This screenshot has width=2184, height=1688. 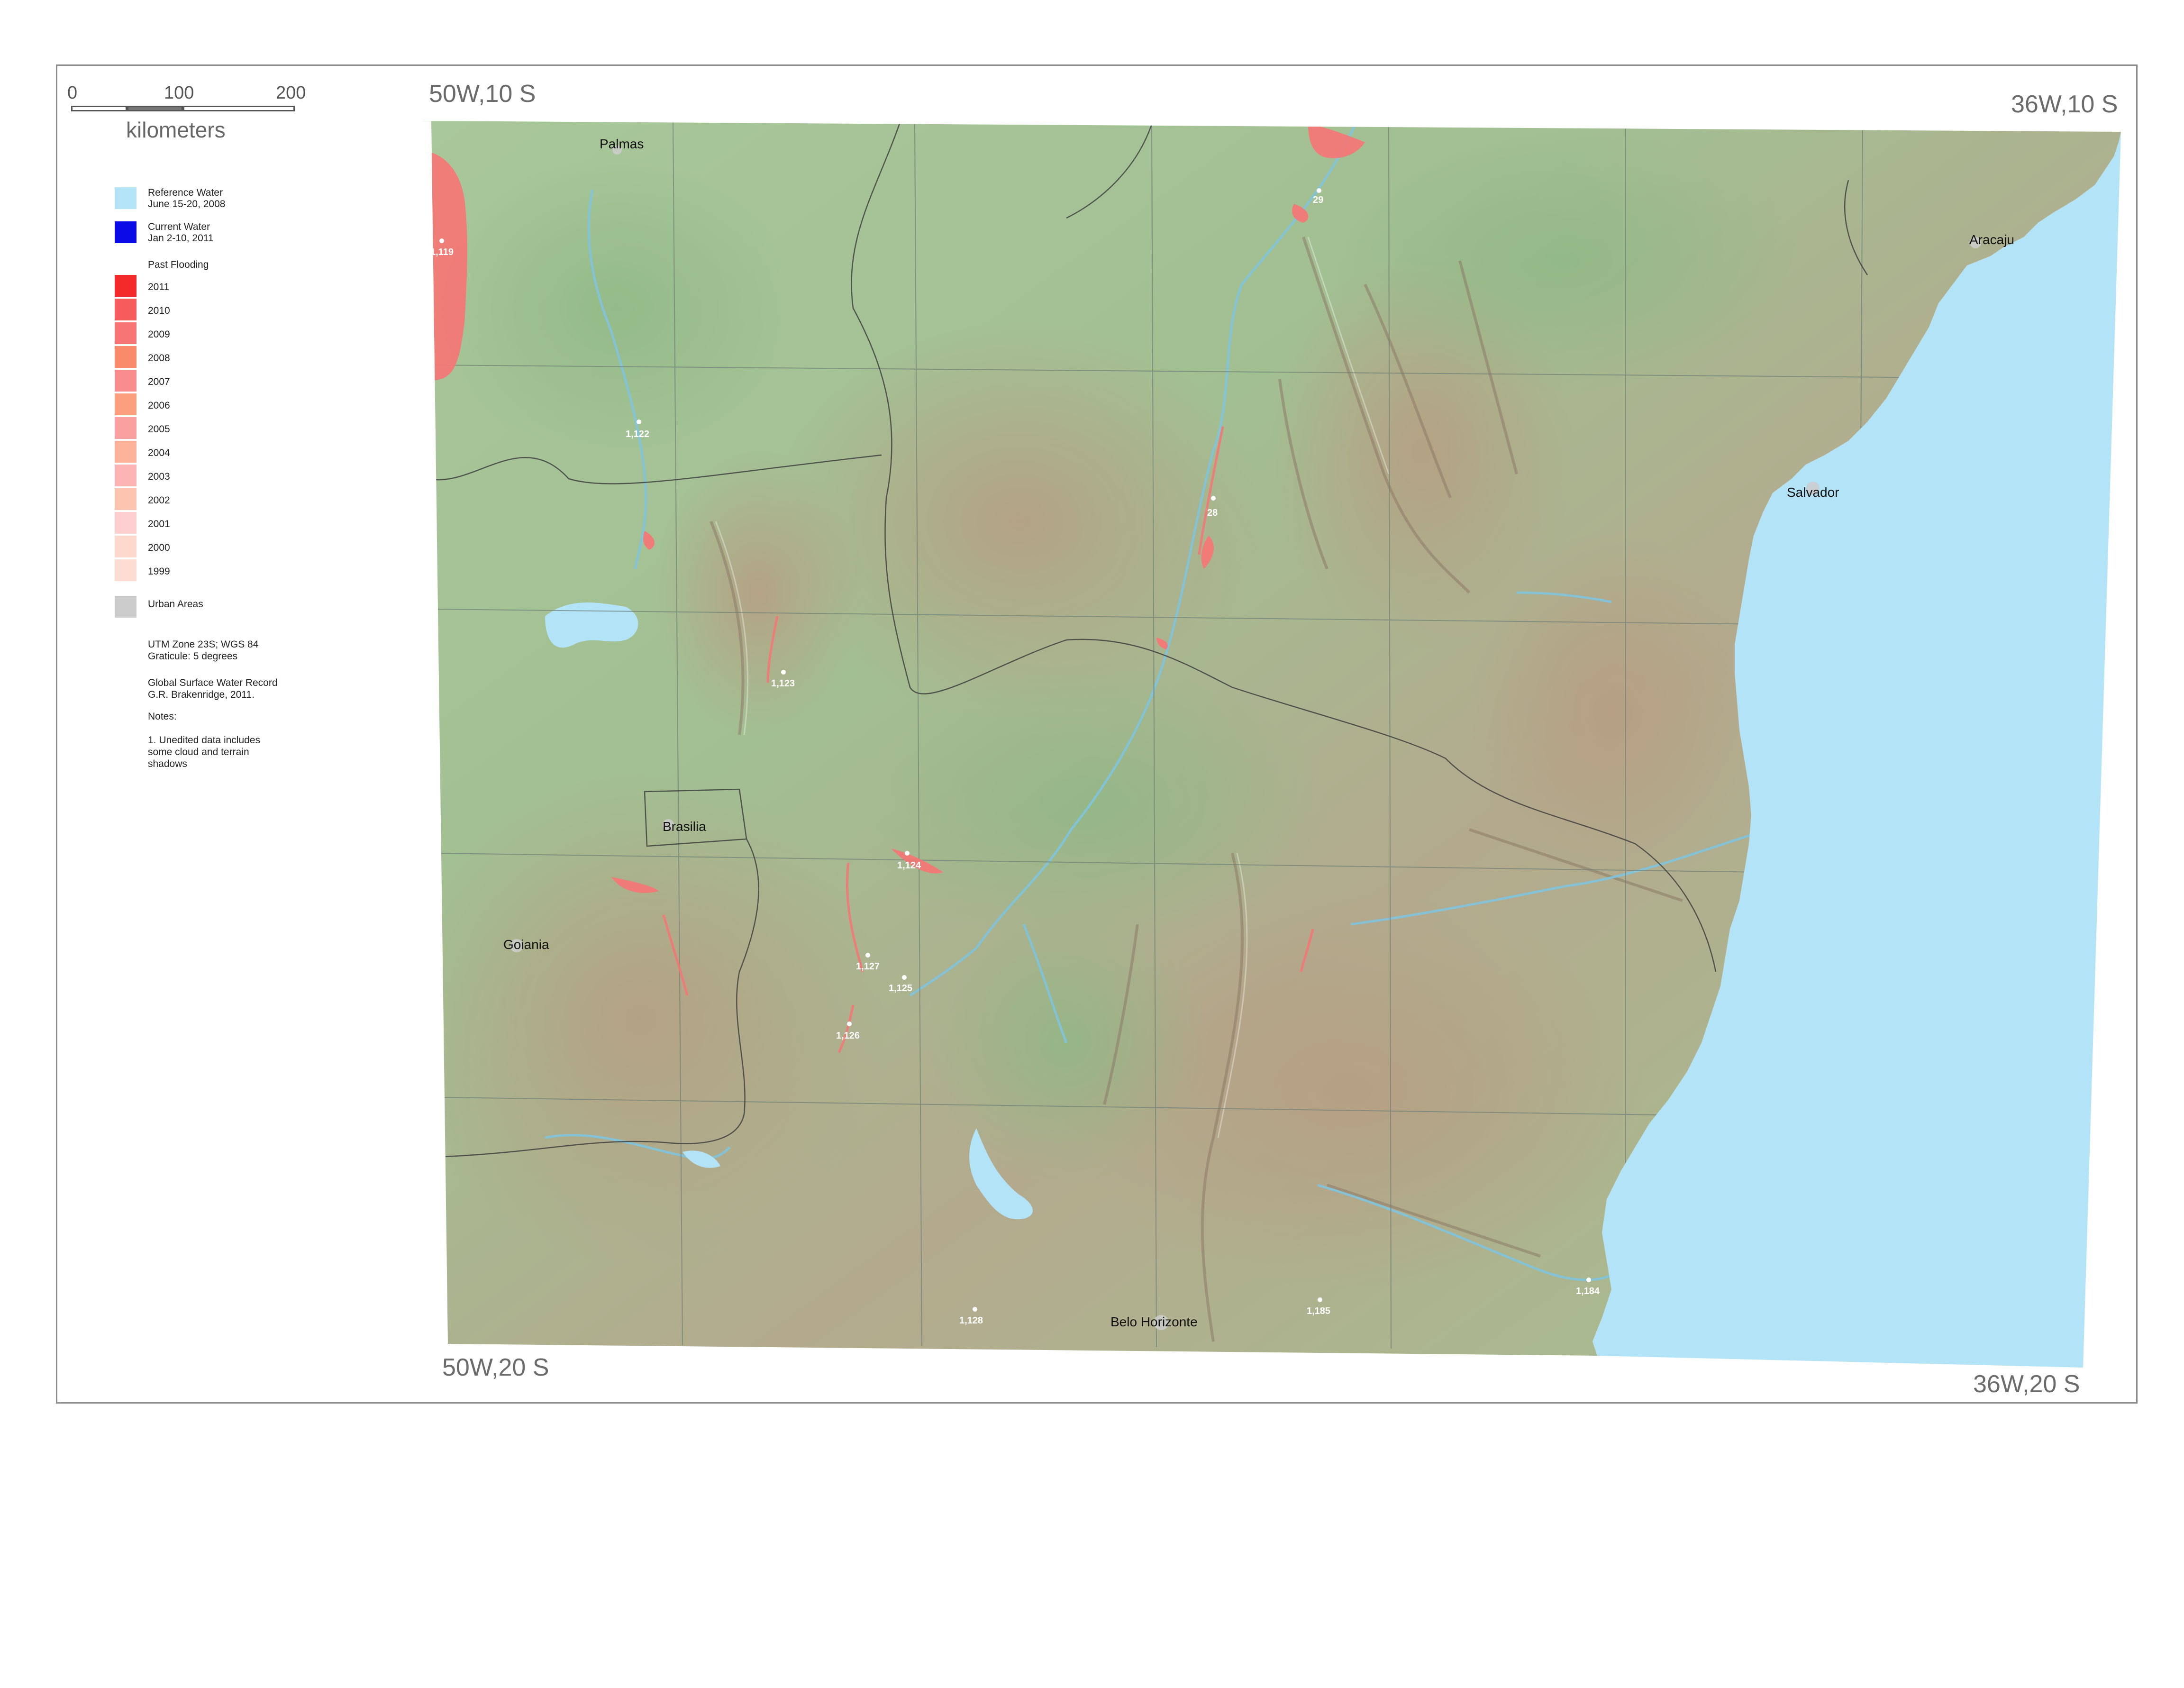 I want to click on legend-year-label: 2006, so click(x=159, y=405).